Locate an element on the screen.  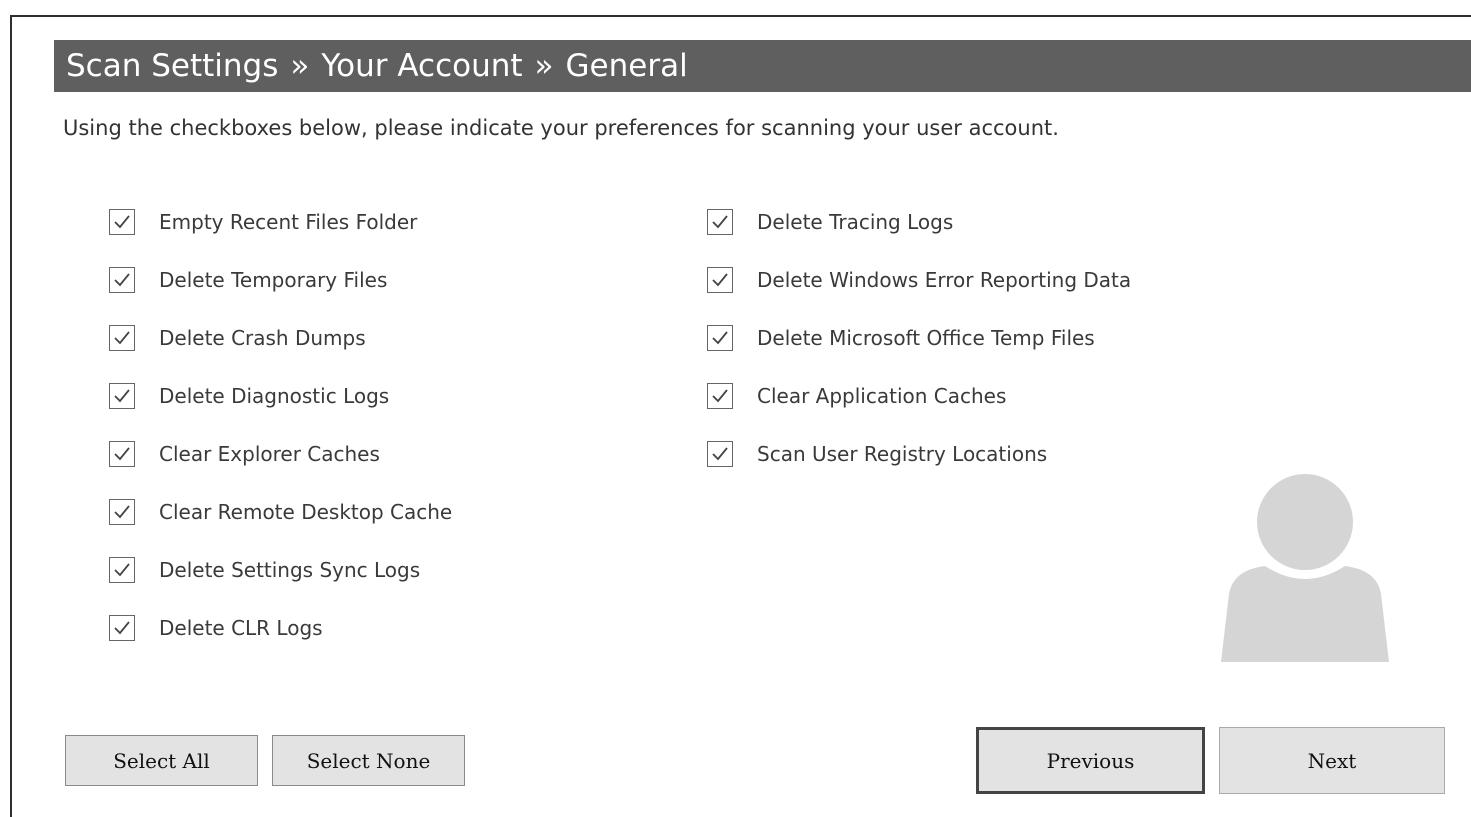
option-label: Delete Microsoft Office Temp Files is located at coordinates (926, 338).